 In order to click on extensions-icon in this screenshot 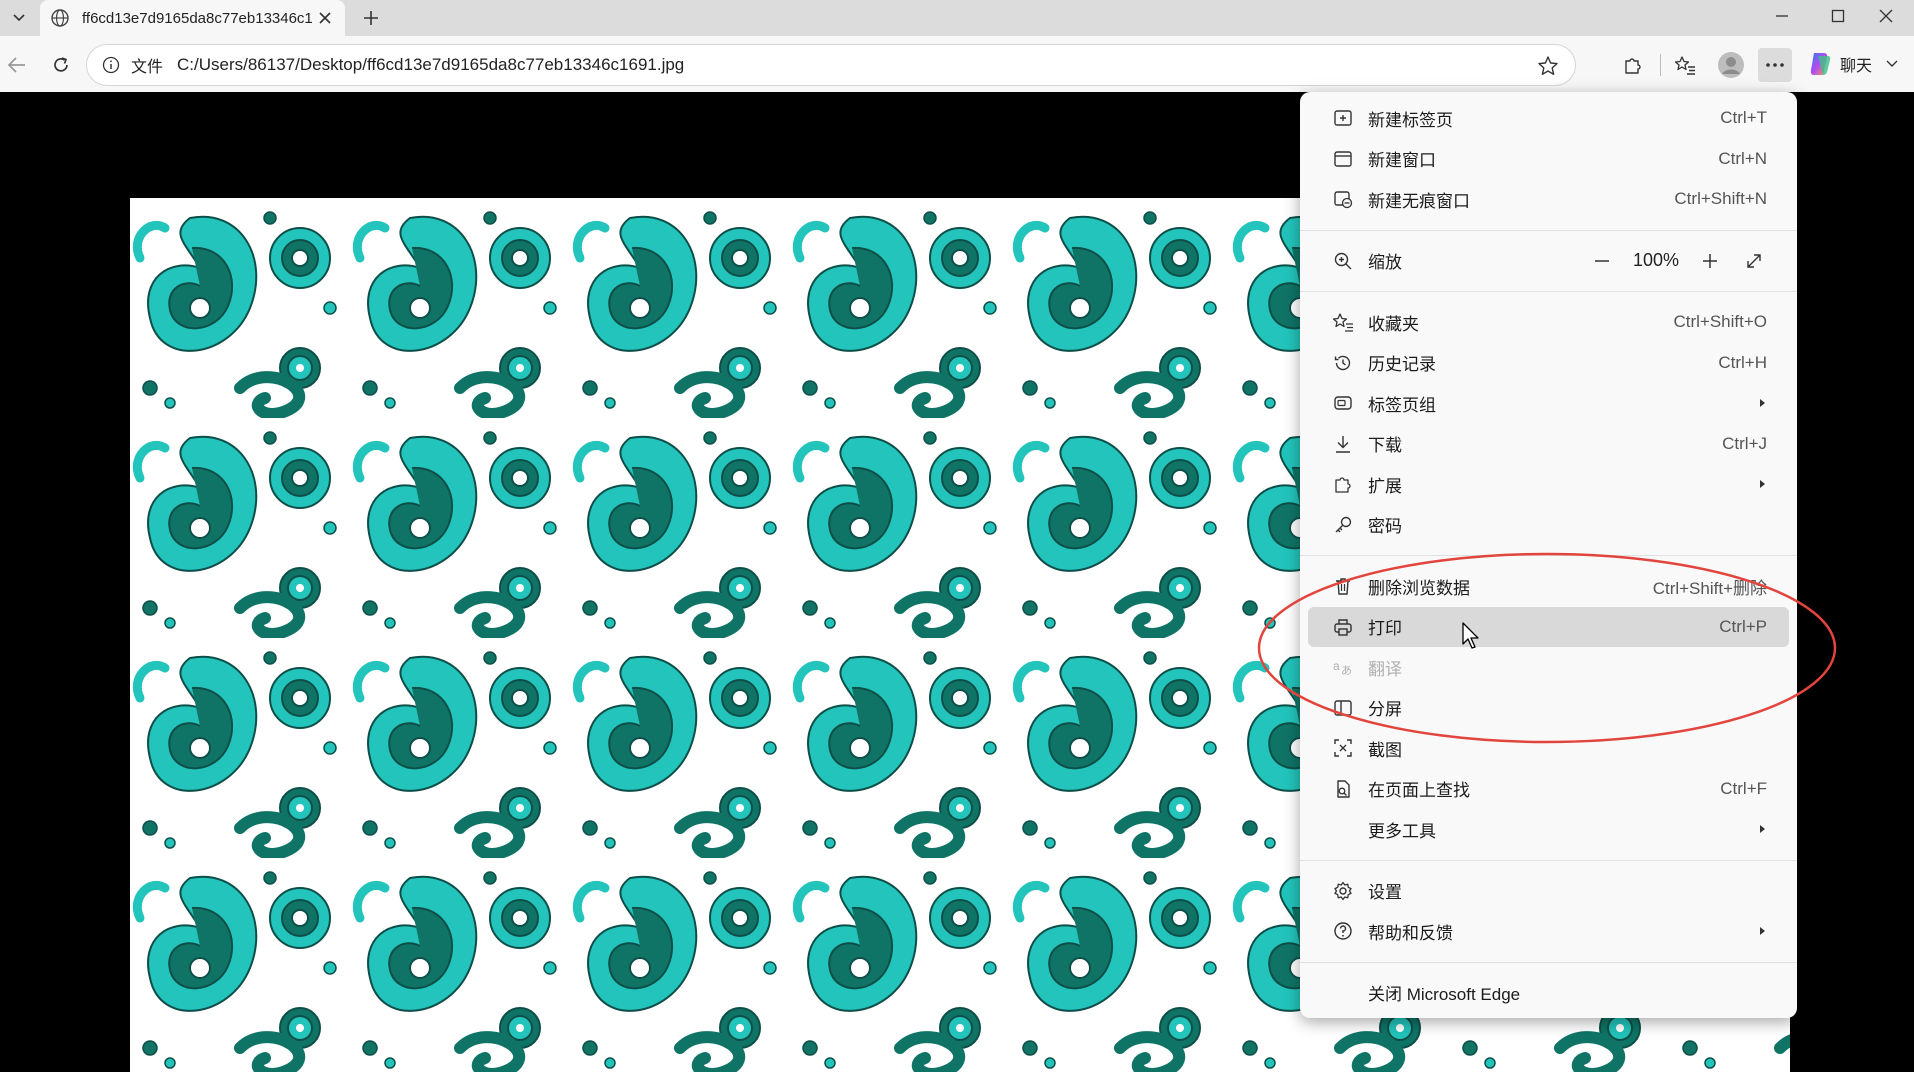, I will do `click(1343, 484)`.